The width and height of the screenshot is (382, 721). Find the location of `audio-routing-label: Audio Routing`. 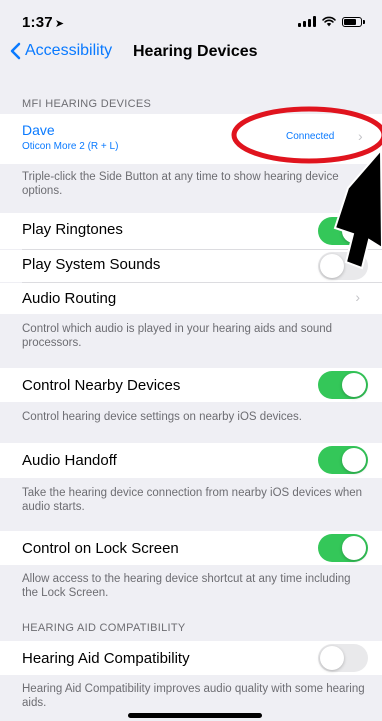

audio-routing-label: Audio Routing is located at coordinates (69, 298).